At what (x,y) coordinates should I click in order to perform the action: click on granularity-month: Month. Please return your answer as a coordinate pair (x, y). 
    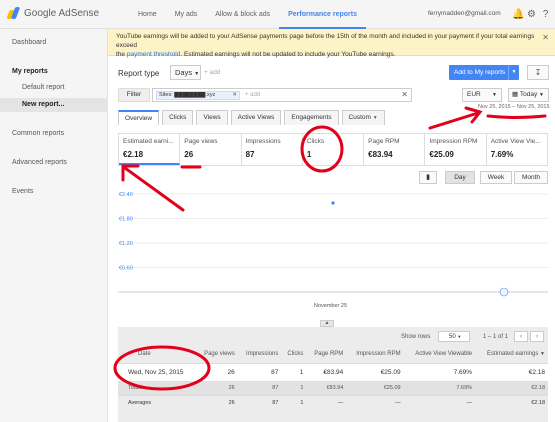
    Looking at the image, I should click on (531, 177).